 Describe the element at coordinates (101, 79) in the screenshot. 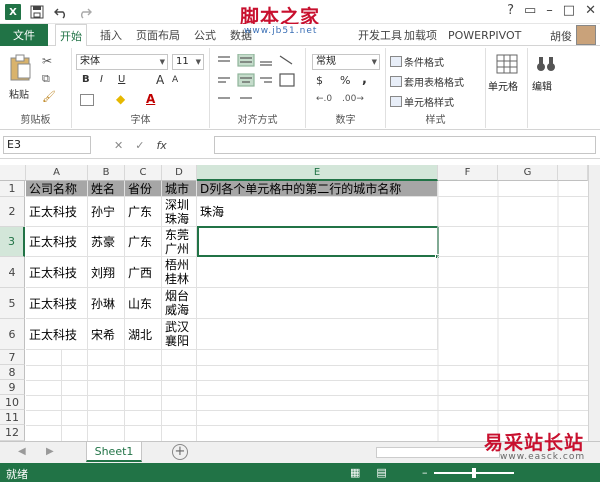

I see `italic-button: I` at that location.